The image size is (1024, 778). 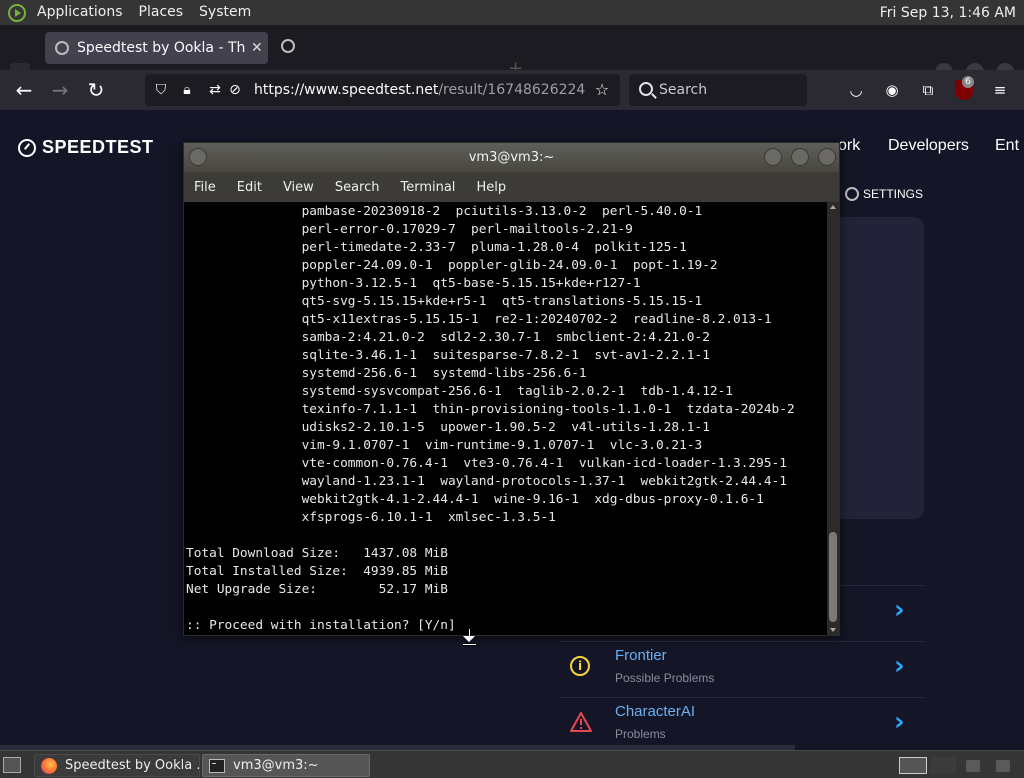 What do you see at coordinates (321, 625) in the screenshot?
I see `terminal-line: :: Proceed with installation? [Y/n]` at bounding box center [321, 625].